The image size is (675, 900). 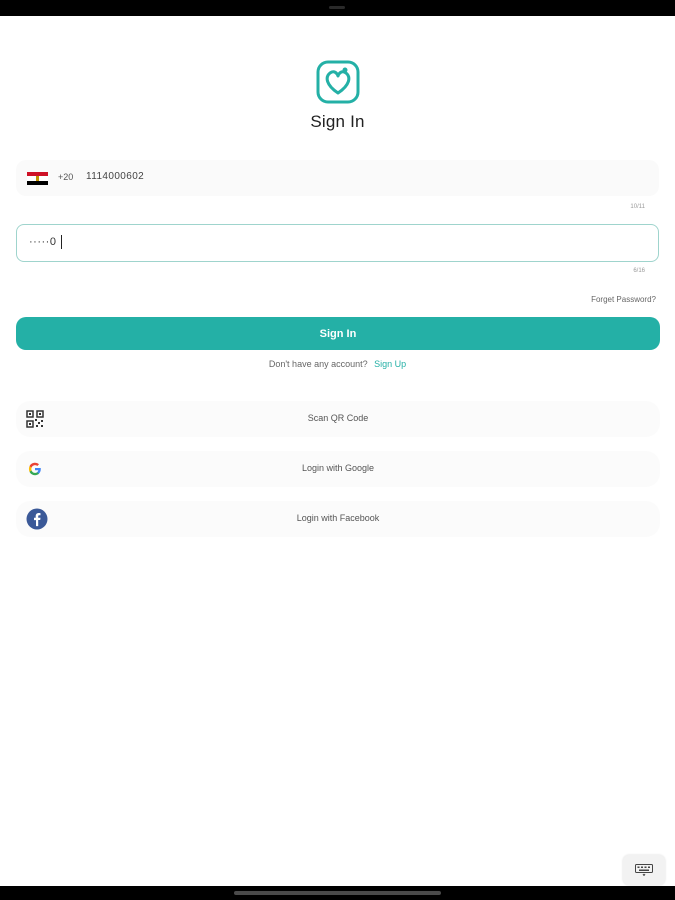 What do you see at coordinates (338, 82) in the screenshot?
I see `app-logo-icon` at bounding box center [338, 82].